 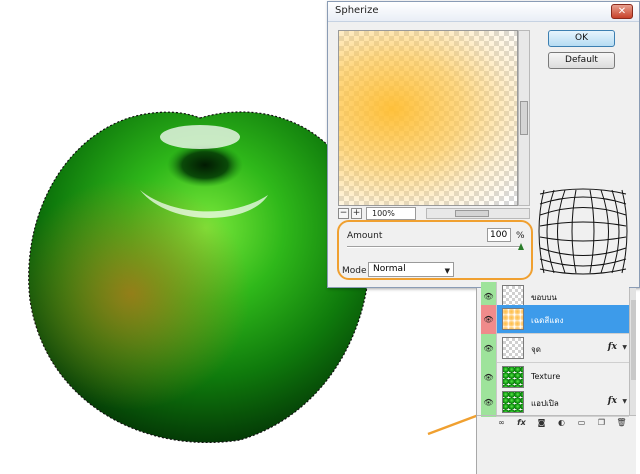 I want to click on mode-value: Normal, so click(x=389, y=269).